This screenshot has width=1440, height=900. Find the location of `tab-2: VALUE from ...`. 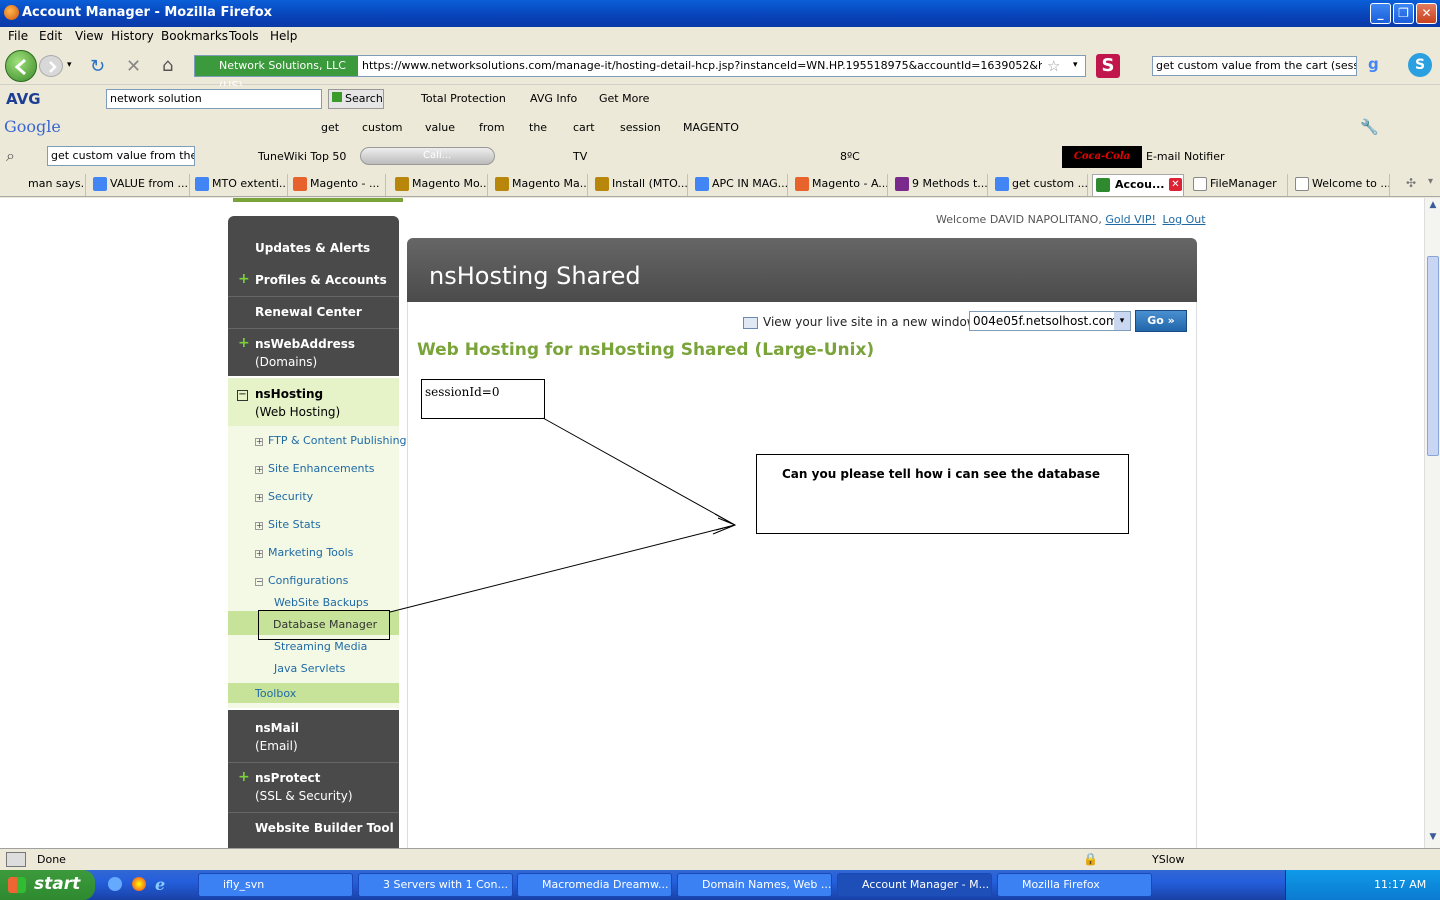

tab-2: VALUE from ... is located at coordinates (140, 185).